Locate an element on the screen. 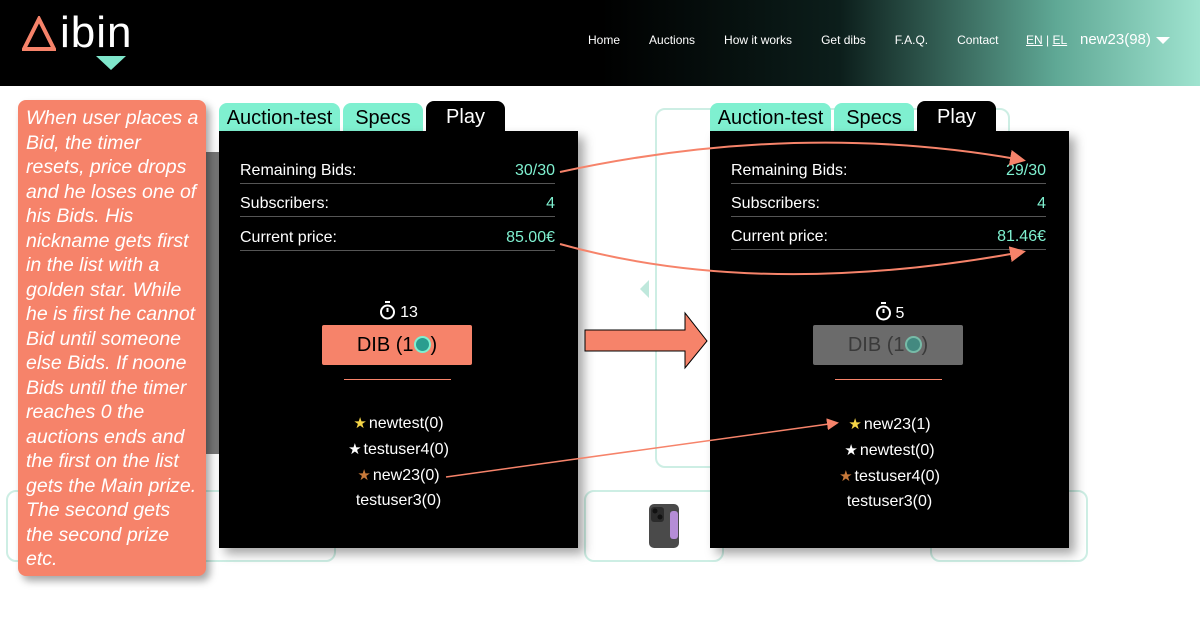  arrow-bidder-move is located at coordinates (642, 448).